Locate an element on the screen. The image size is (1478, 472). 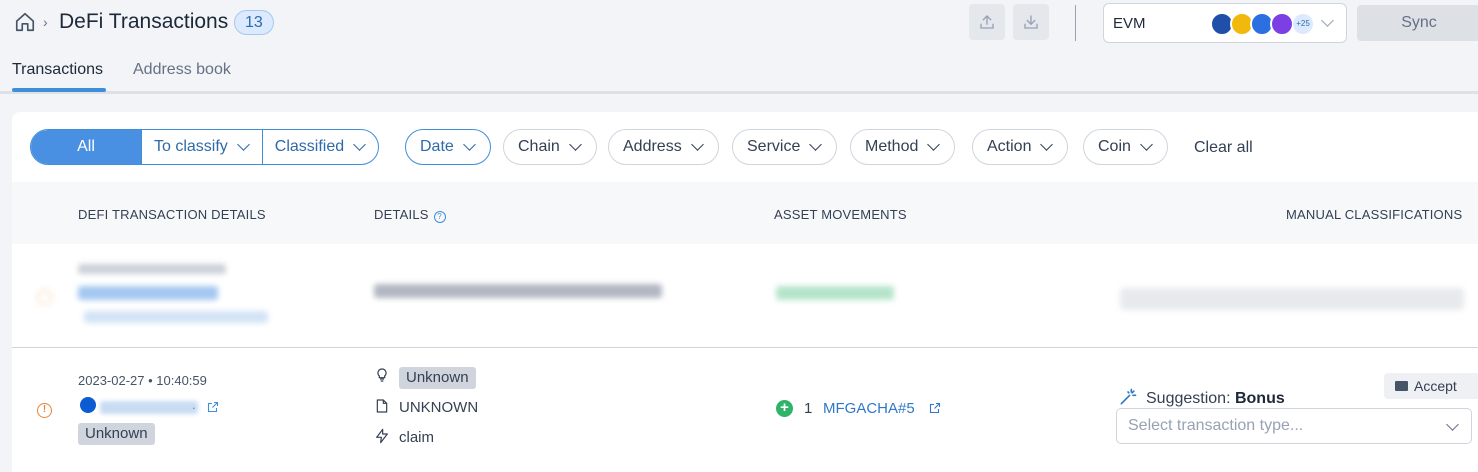
redacted-asset is located at coordinates (835, 293).